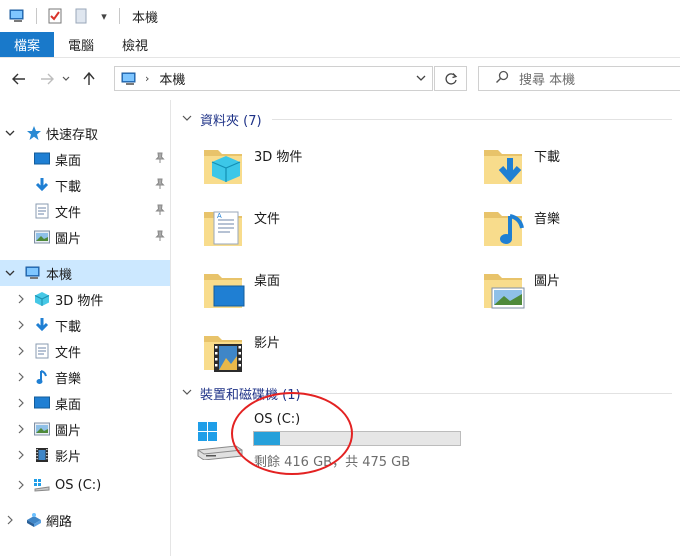 This screenshot has height=556, width=680. Describe the element at coordinates (566, 226) in the screenshot. I see `folder-tile: 音樂` at that location.